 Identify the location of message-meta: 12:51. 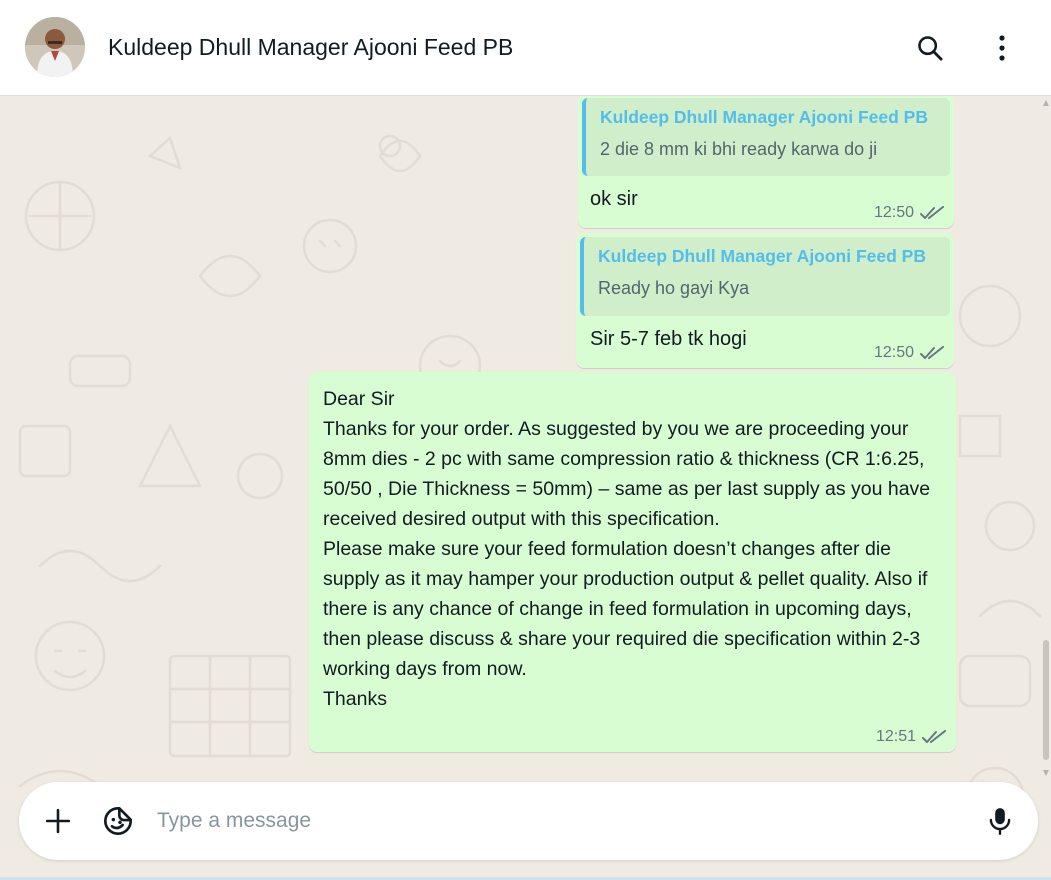
(911, 737).